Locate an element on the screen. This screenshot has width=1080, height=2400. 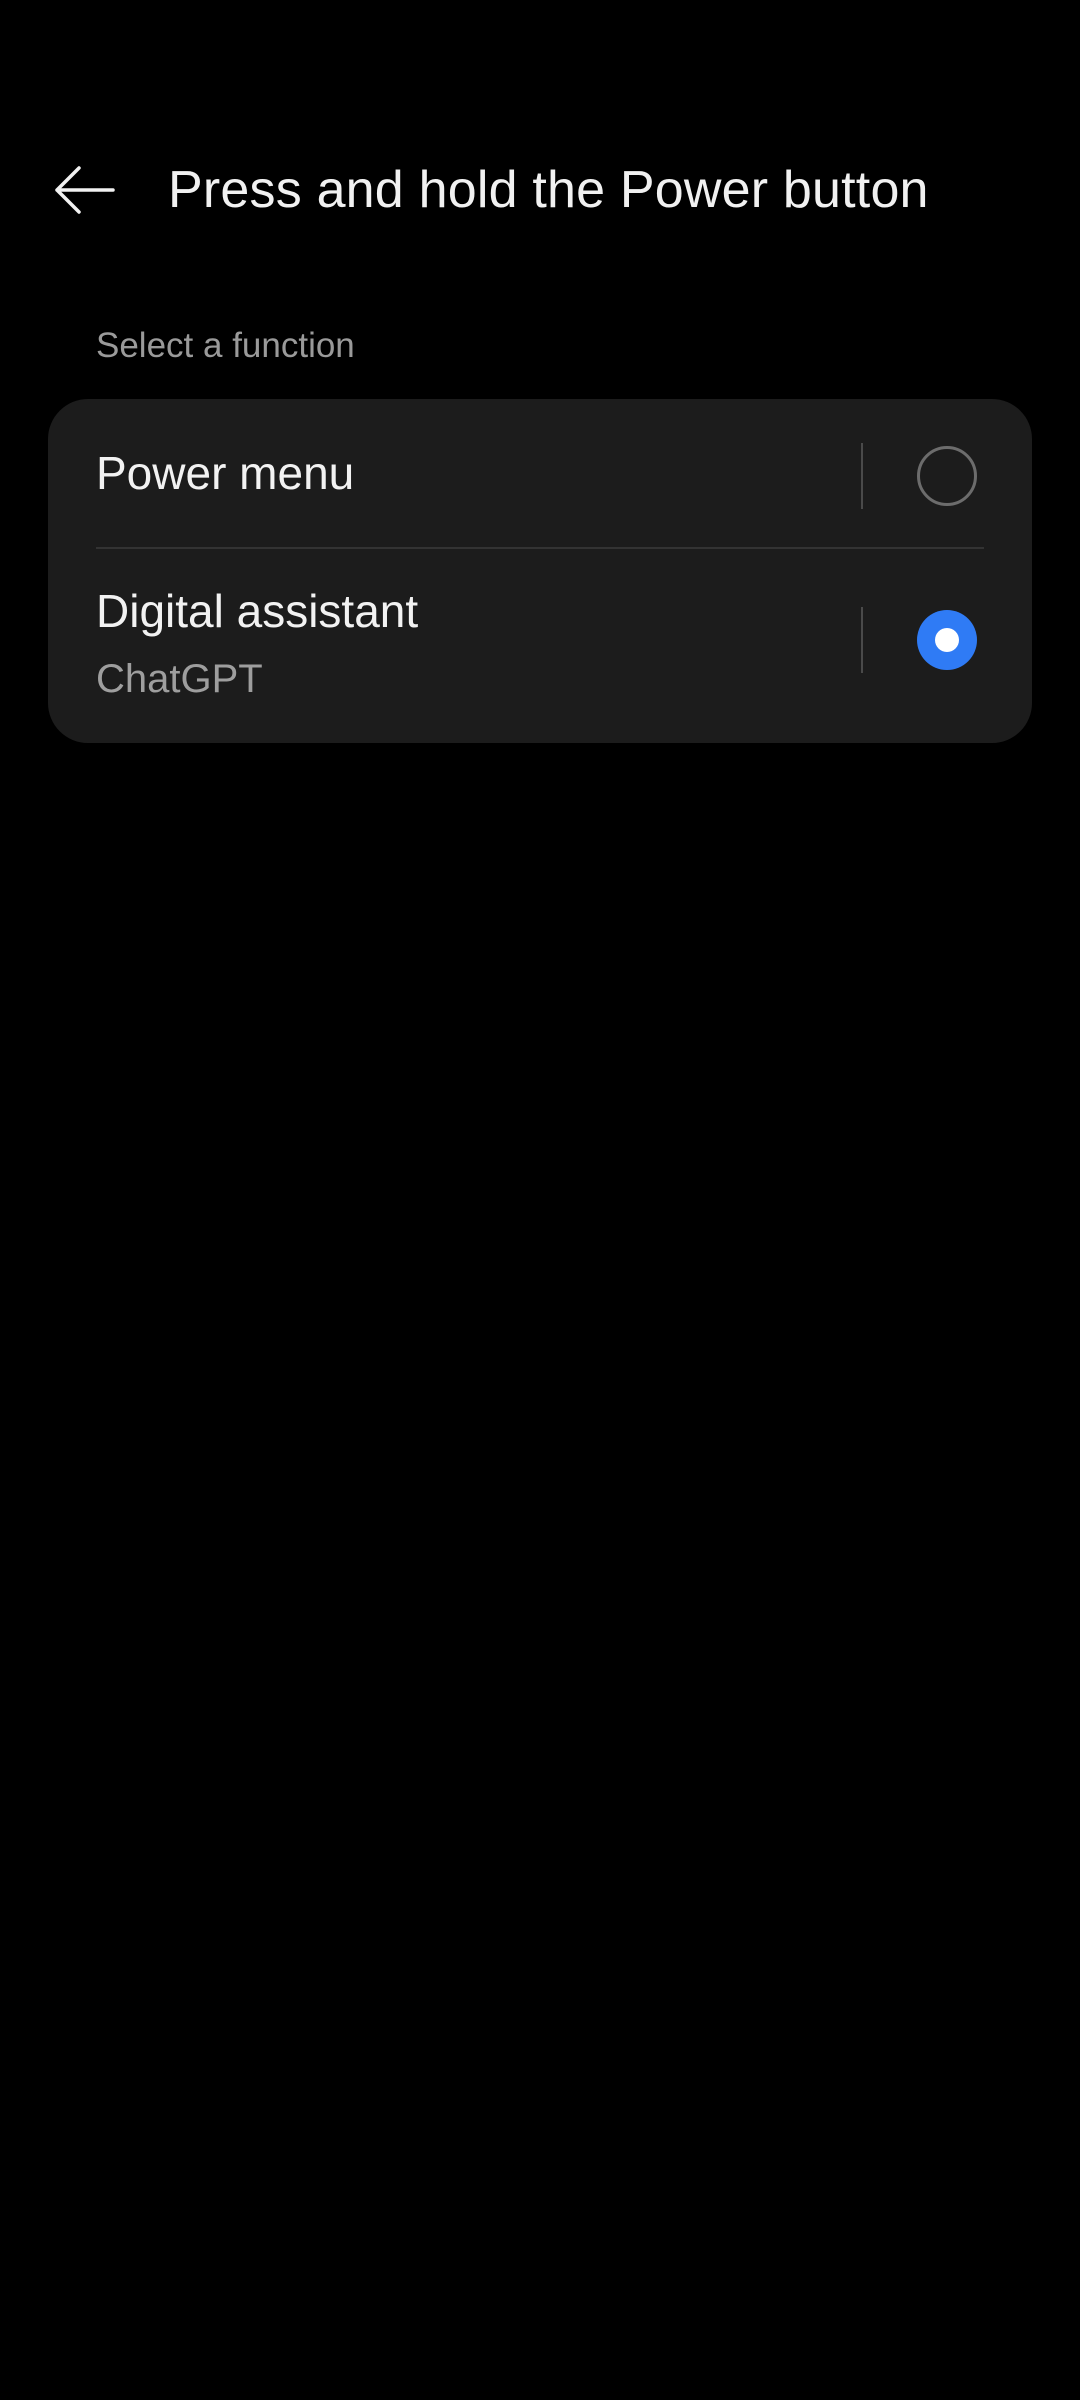
option-title: Digital assistant is located at coordinates (257, 611).